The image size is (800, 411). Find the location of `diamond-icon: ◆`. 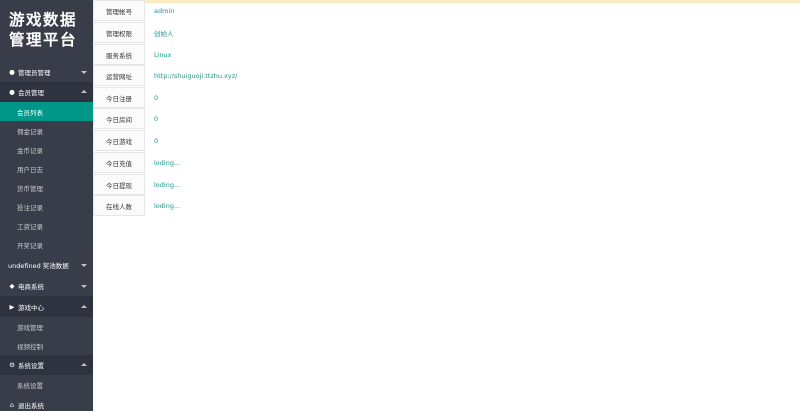

diamond-icon: ◆ is located at coordinates (12, 286).